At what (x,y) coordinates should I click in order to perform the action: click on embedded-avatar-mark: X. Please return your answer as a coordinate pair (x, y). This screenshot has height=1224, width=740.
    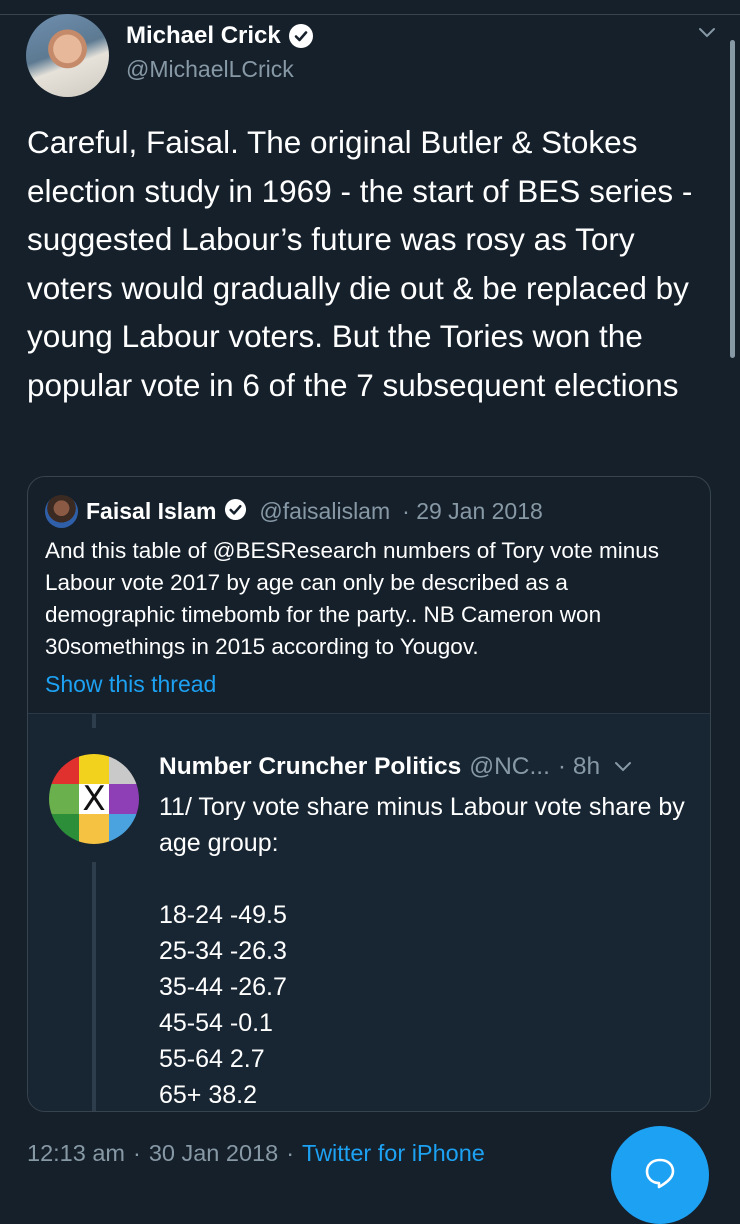
    Looking at the image, I should click on (94, 799).